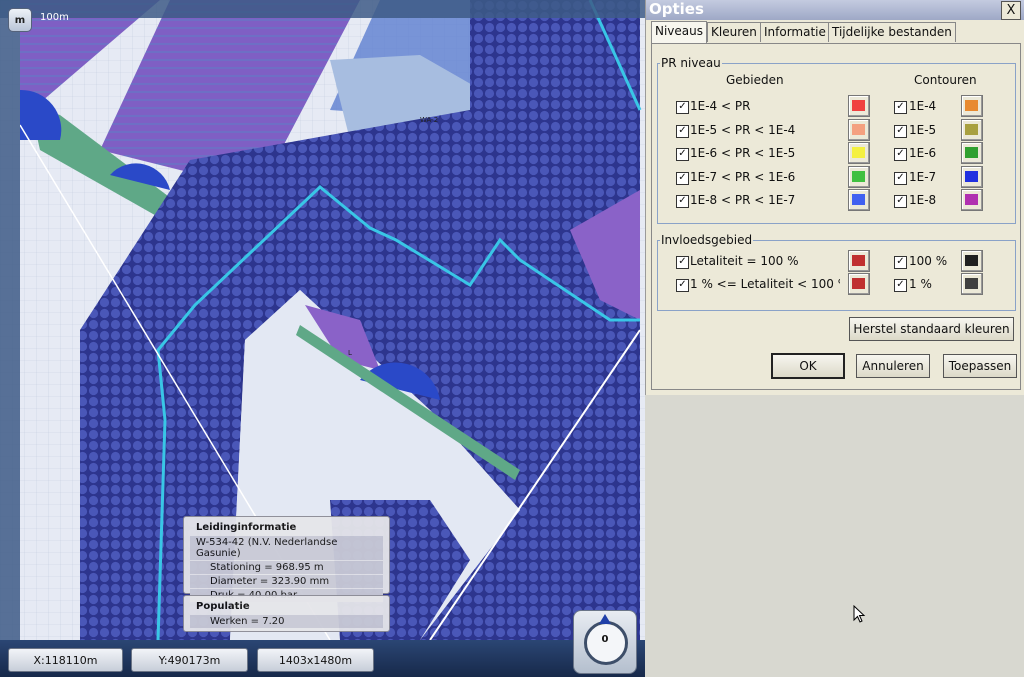  I want to click on north-arrow-icon, so click(605, 619).